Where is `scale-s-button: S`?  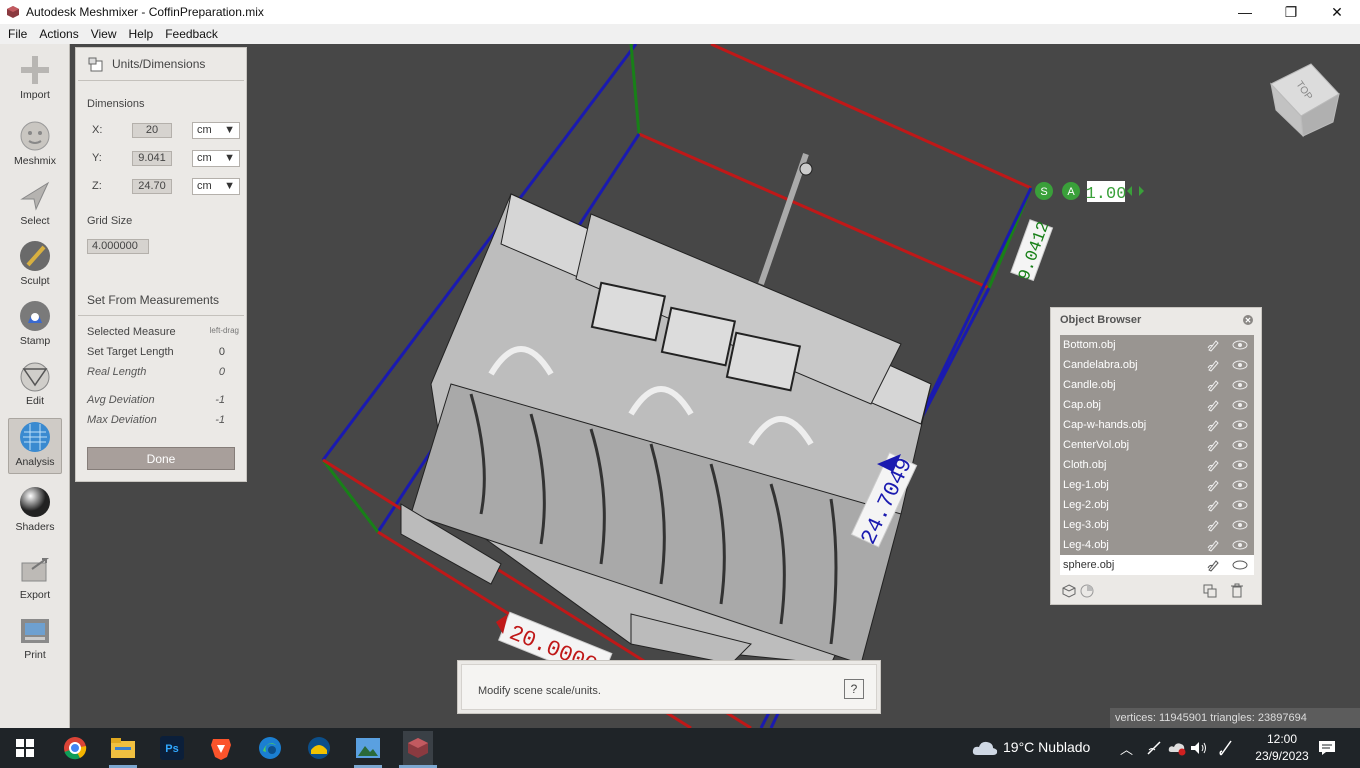
scale-s-button: S is located at coordinates (1044, 191).